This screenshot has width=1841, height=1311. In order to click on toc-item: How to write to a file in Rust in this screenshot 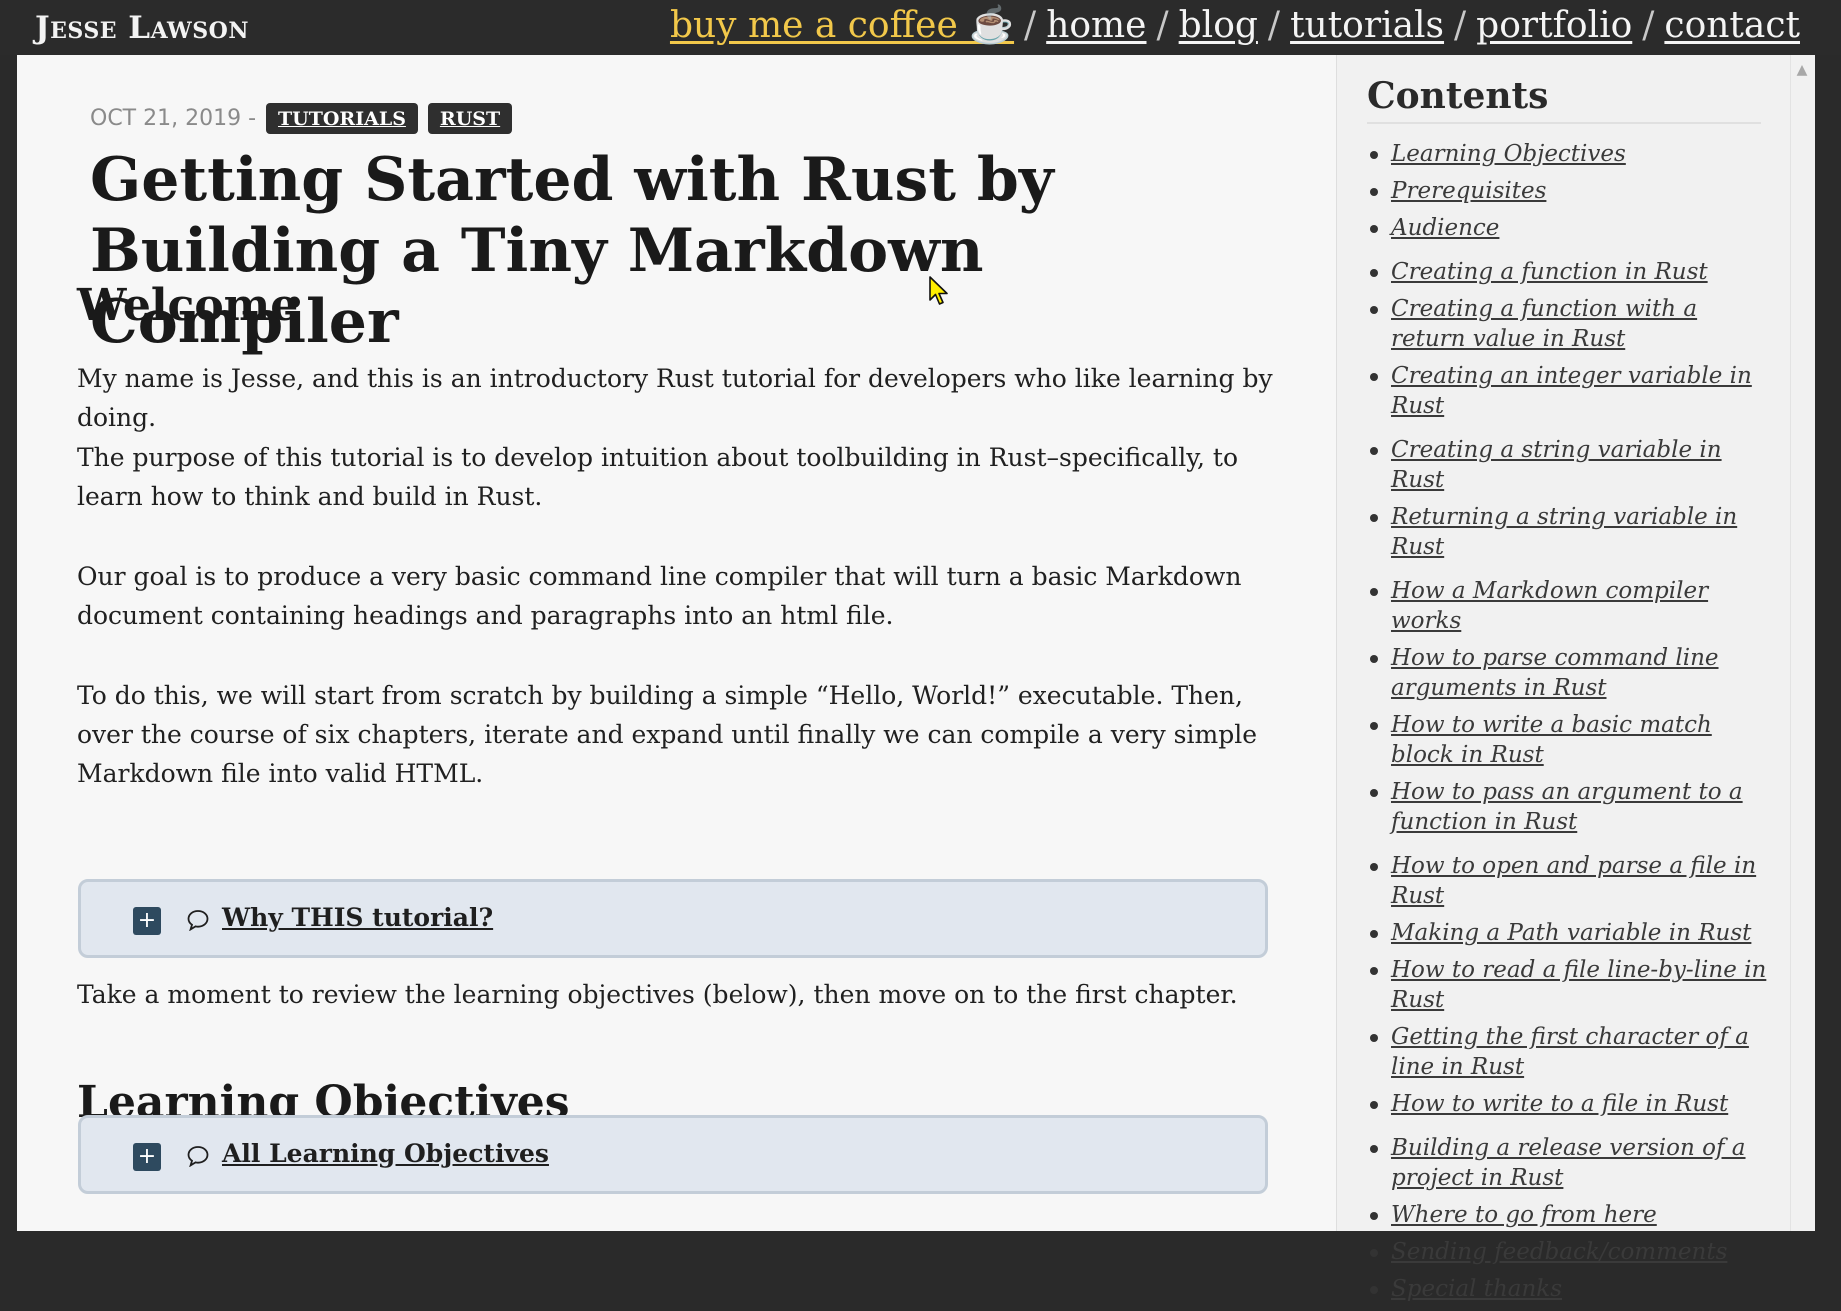, I will do `click(1572, 1104)`.